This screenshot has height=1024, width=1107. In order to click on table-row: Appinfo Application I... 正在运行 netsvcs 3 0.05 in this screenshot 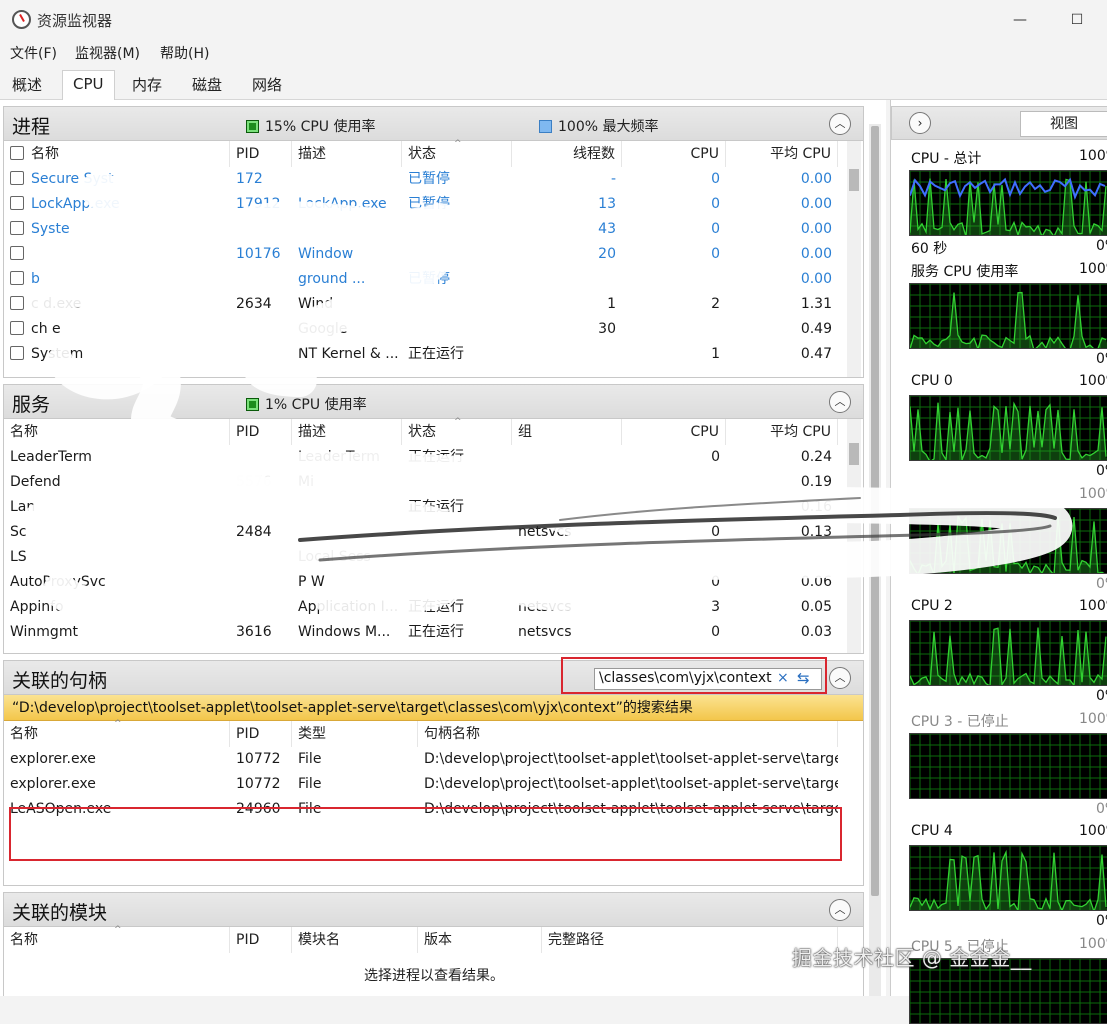, I will do `click(424, 607)`.